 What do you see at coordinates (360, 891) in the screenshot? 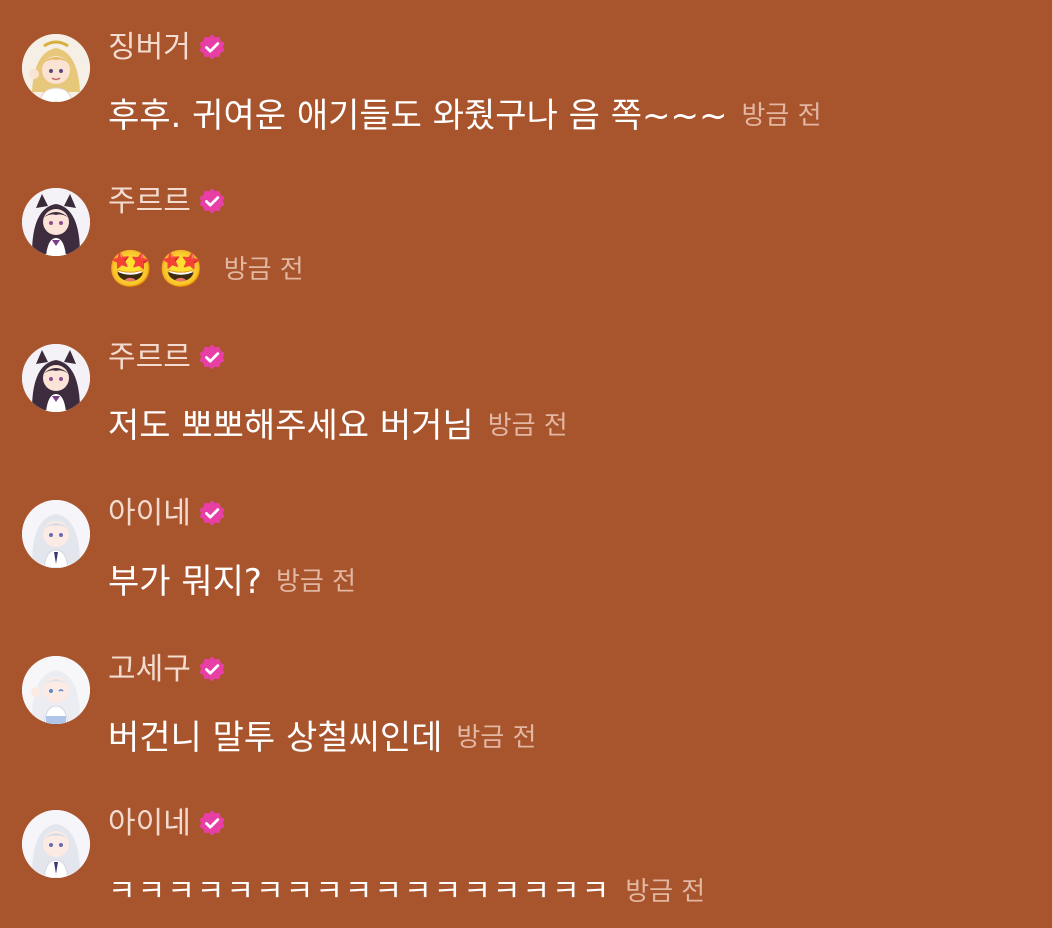
I see `message-text: ㅋㅋㅋㅋㅋㅋㅋㅋㅋㅋㅋㅋㅋㅋㅋㅋㅋ` at bounding box center [360, 891].